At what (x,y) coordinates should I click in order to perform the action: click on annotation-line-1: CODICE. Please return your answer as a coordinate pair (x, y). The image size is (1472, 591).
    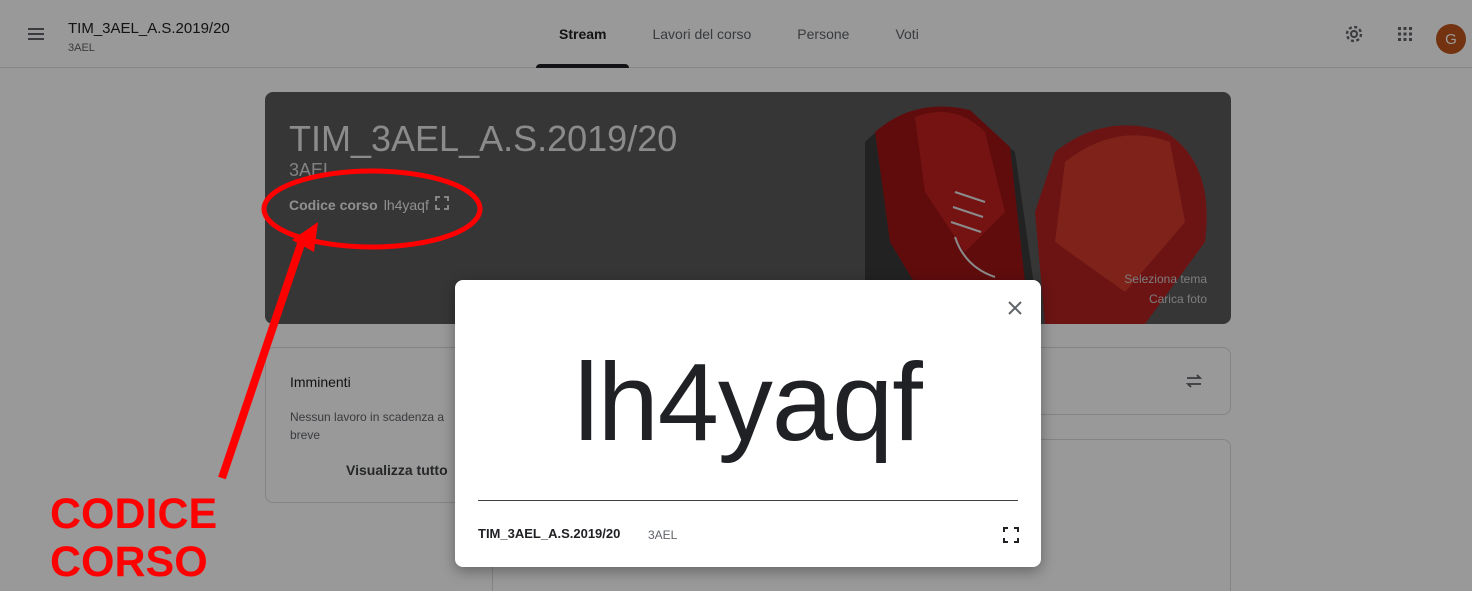
    Looking at the image, I should click on (134, 514).